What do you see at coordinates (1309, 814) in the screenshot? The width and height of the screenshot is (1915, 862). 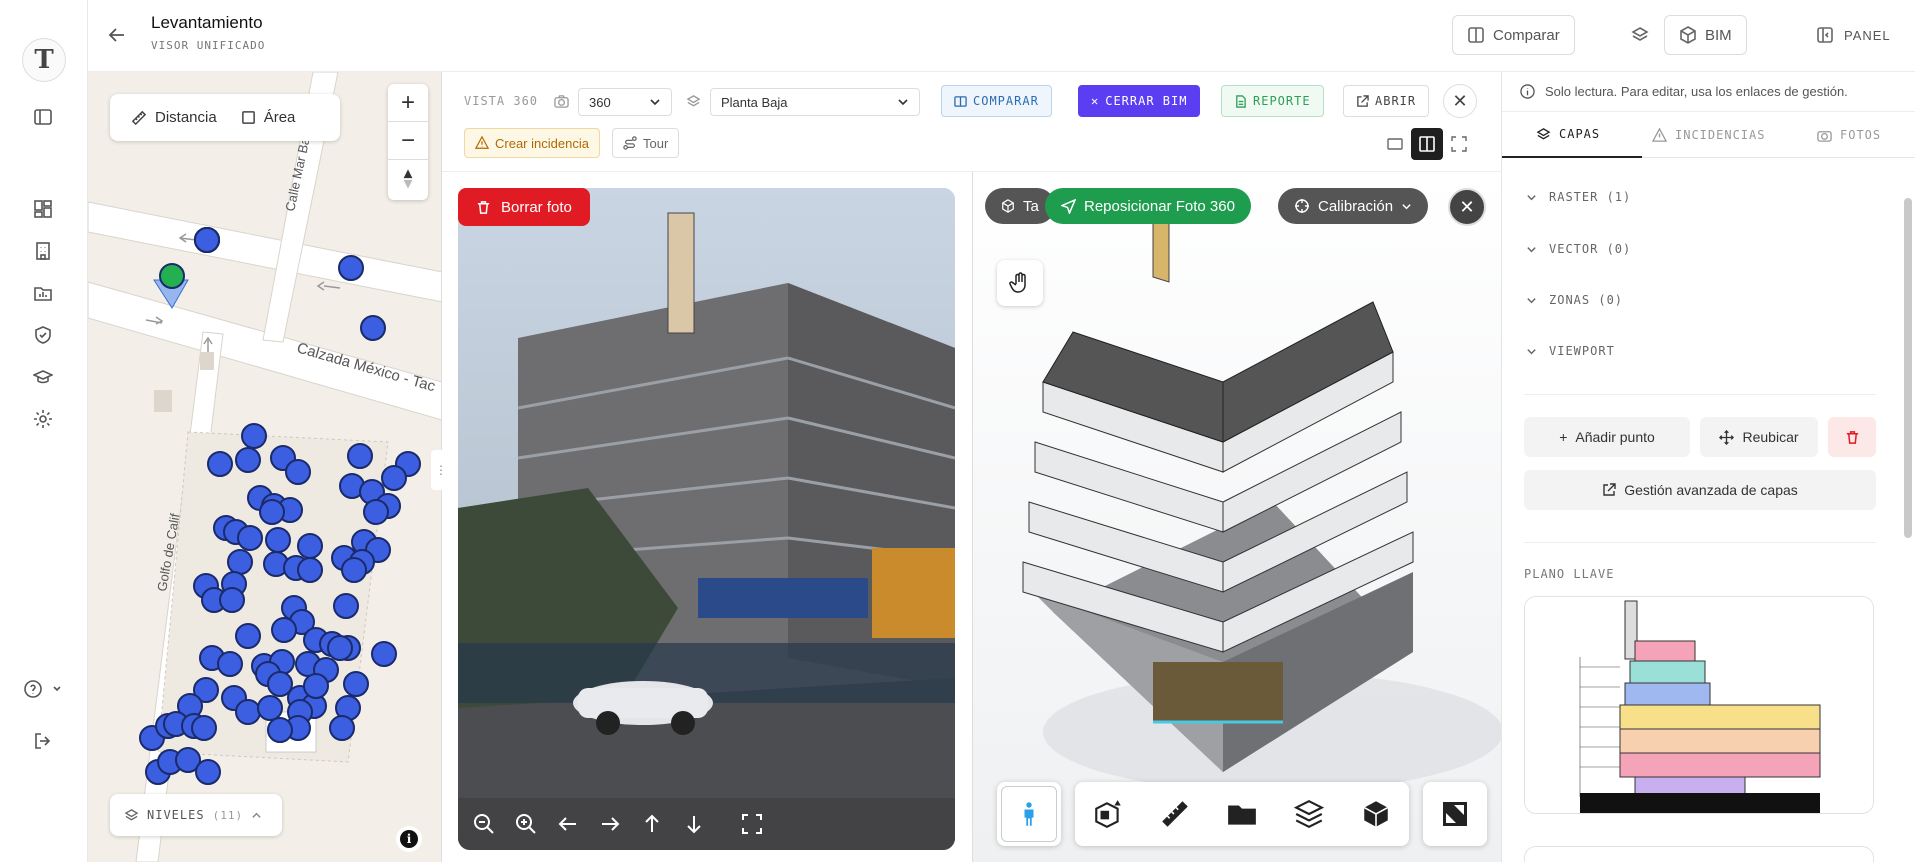 I see `layers-icon` at bounding box center [1309, 814].